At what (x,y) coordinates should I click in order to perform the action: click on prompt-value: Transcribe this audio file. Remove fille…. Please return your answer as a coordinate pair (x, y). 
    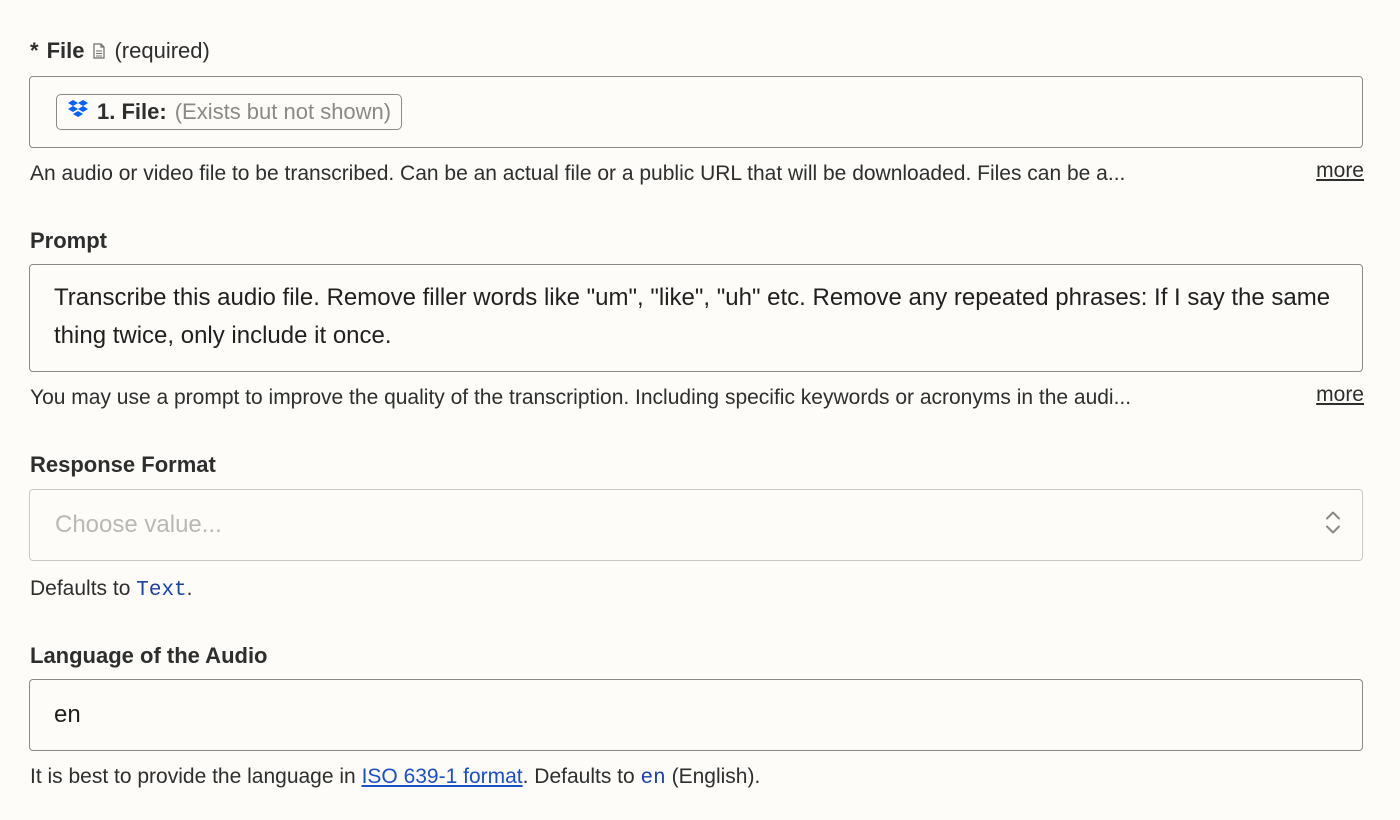
    Looking at the image, I should click on (692, 316).